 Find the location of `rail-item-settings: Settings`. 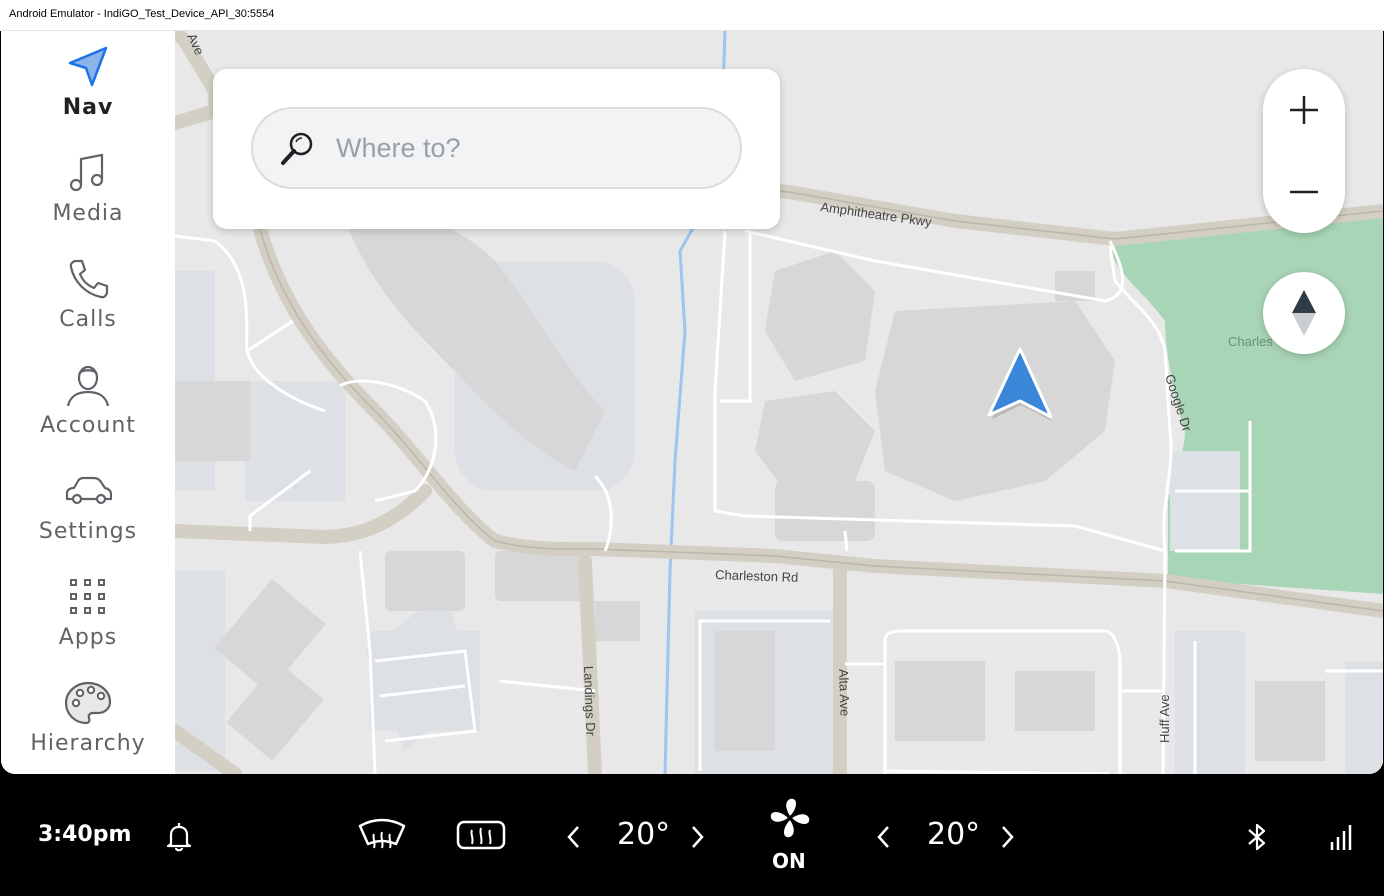

rail-item-settings: Settings is located at coordinates (88, 505).